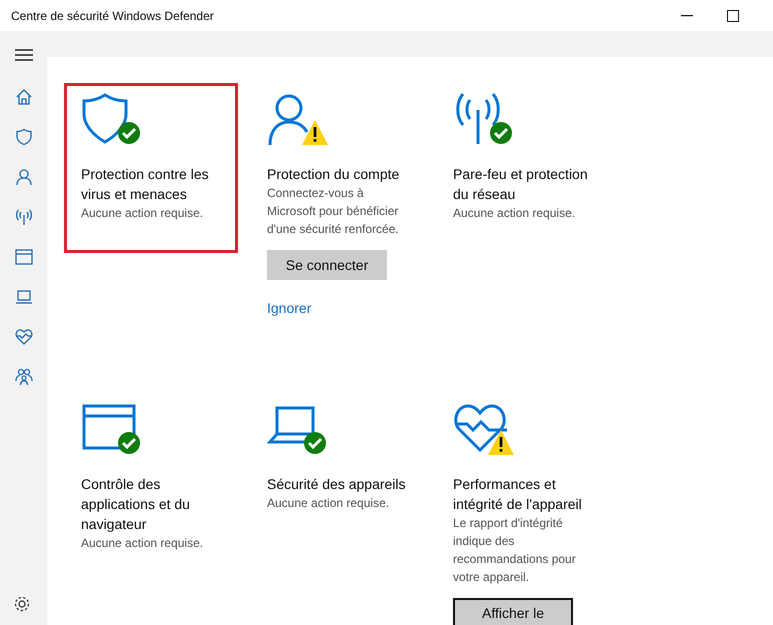 Image resolution: width=773 pixels, height=625 pixels. I want to click on tile-title: Pare-feu et protection du réseau, so click(523, 184).